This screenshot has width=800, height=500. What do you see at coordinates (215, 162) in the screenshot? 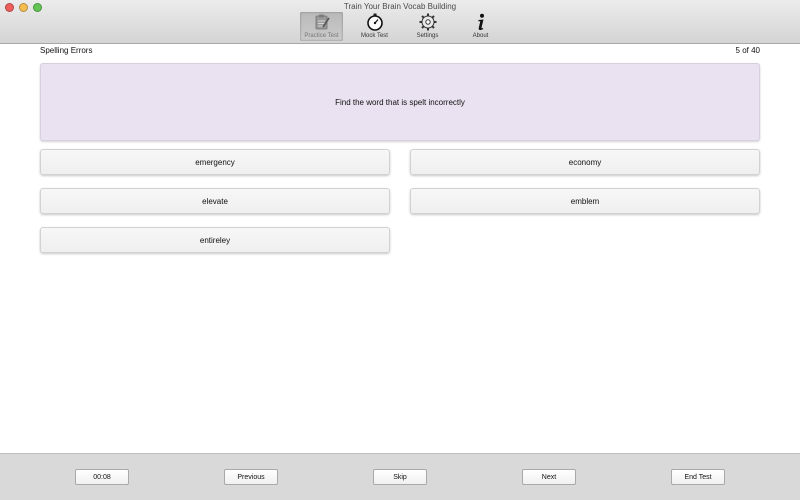
I see `answer-option: emergency` at bounding box center [215, 162].